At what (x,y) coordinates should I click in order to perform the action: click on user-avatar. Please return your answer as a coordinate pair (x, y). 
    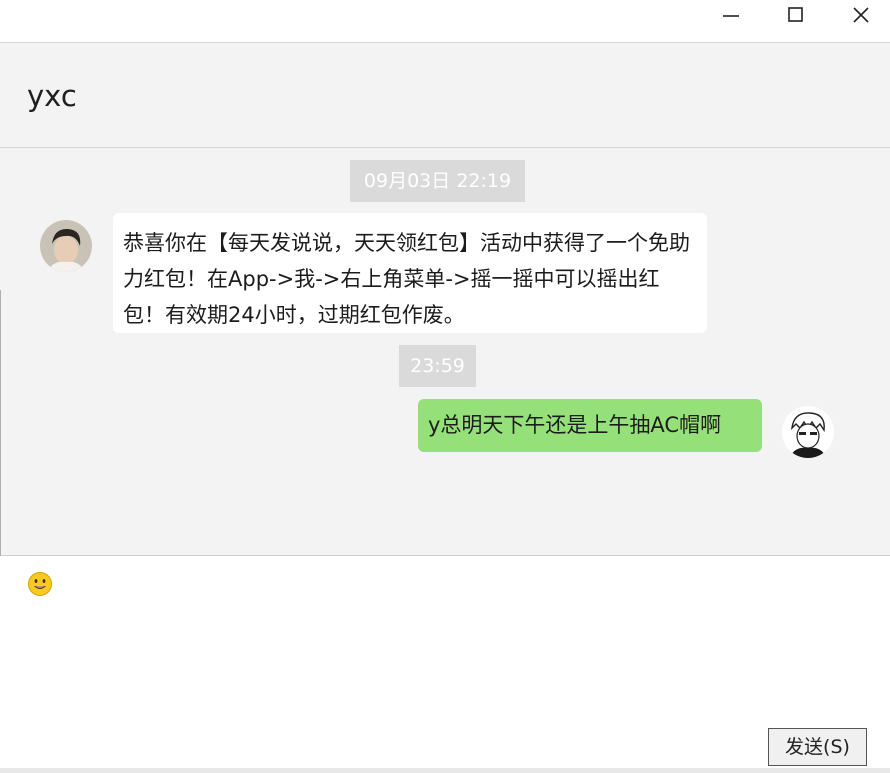
    Looking at the image, I should click on (808, 432).